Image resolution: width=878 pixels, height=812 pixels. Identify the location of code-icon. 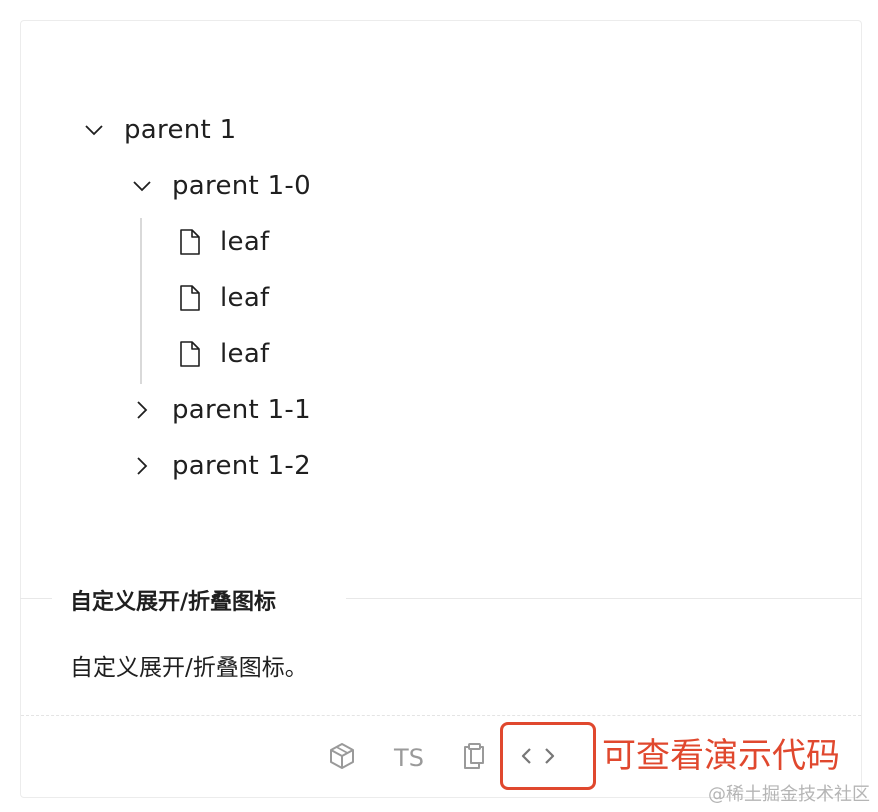
(538, 758).